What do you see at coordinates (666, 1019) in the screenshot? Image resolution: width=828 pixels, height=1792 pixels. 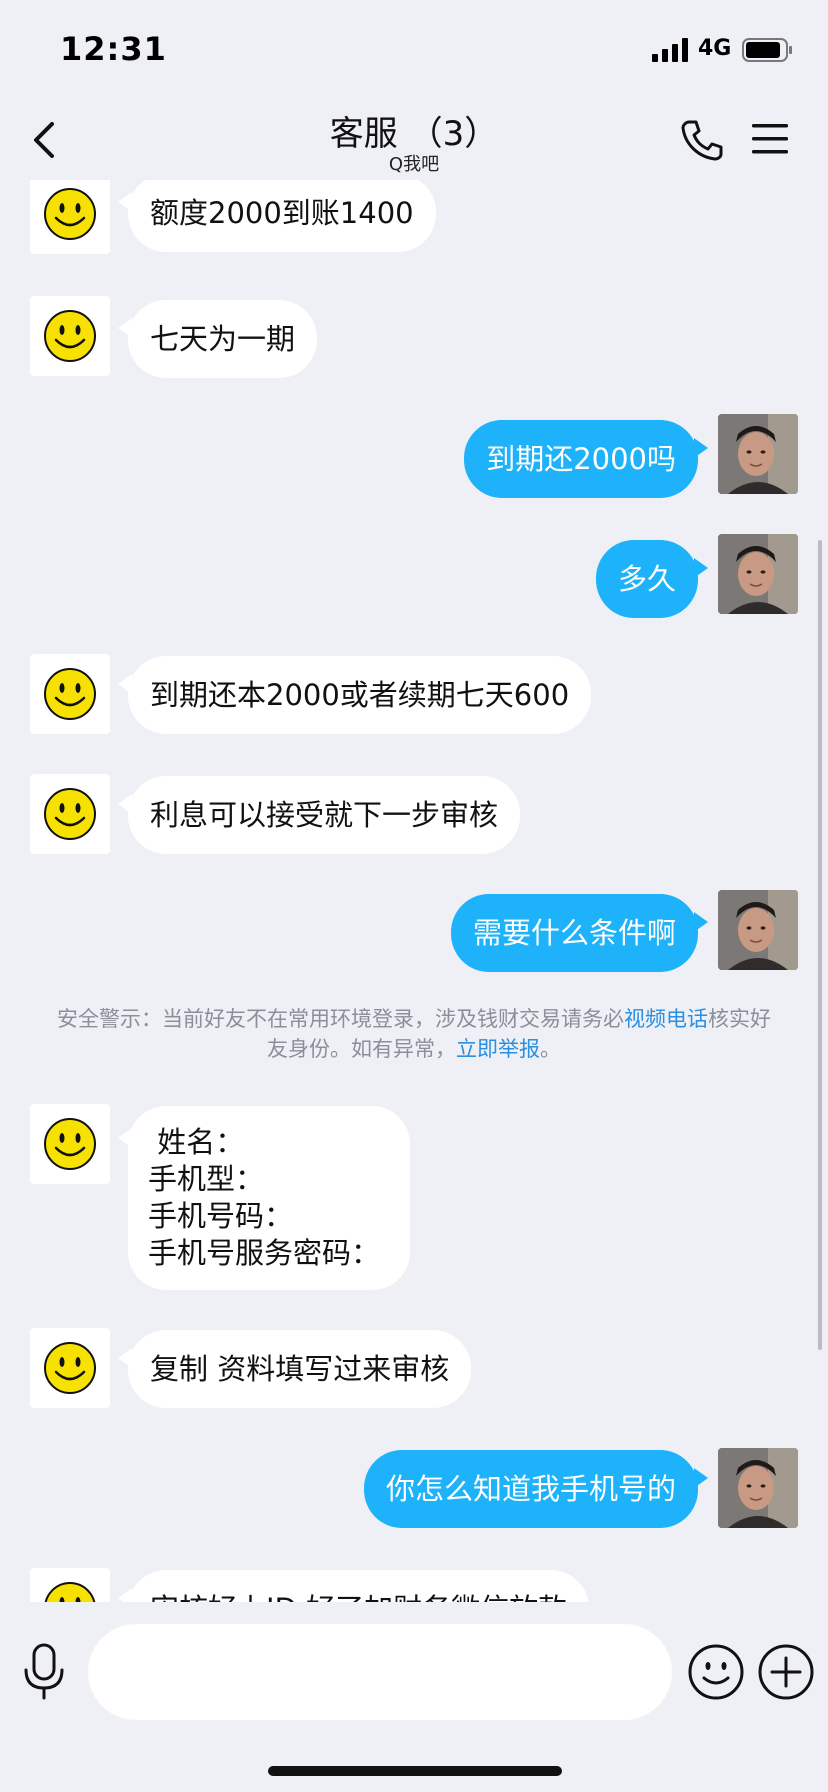 I see `video-call-link: 视频电话` at bounding box center [666, 1019].